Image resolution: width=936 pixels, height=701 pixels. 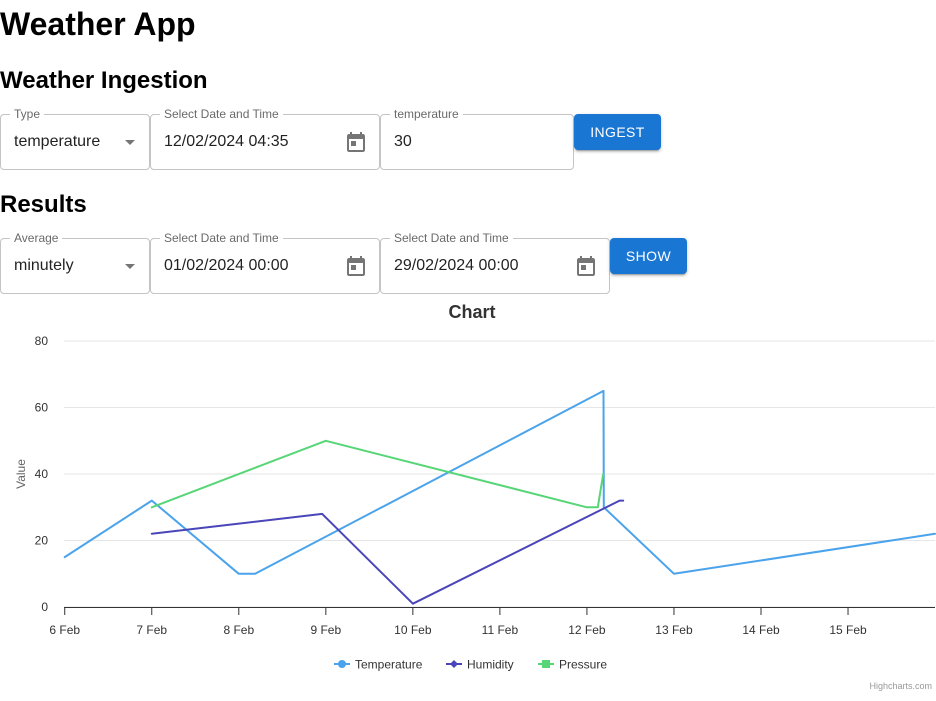 I want to click on series-line-humidity, so click(x=387, y=552).